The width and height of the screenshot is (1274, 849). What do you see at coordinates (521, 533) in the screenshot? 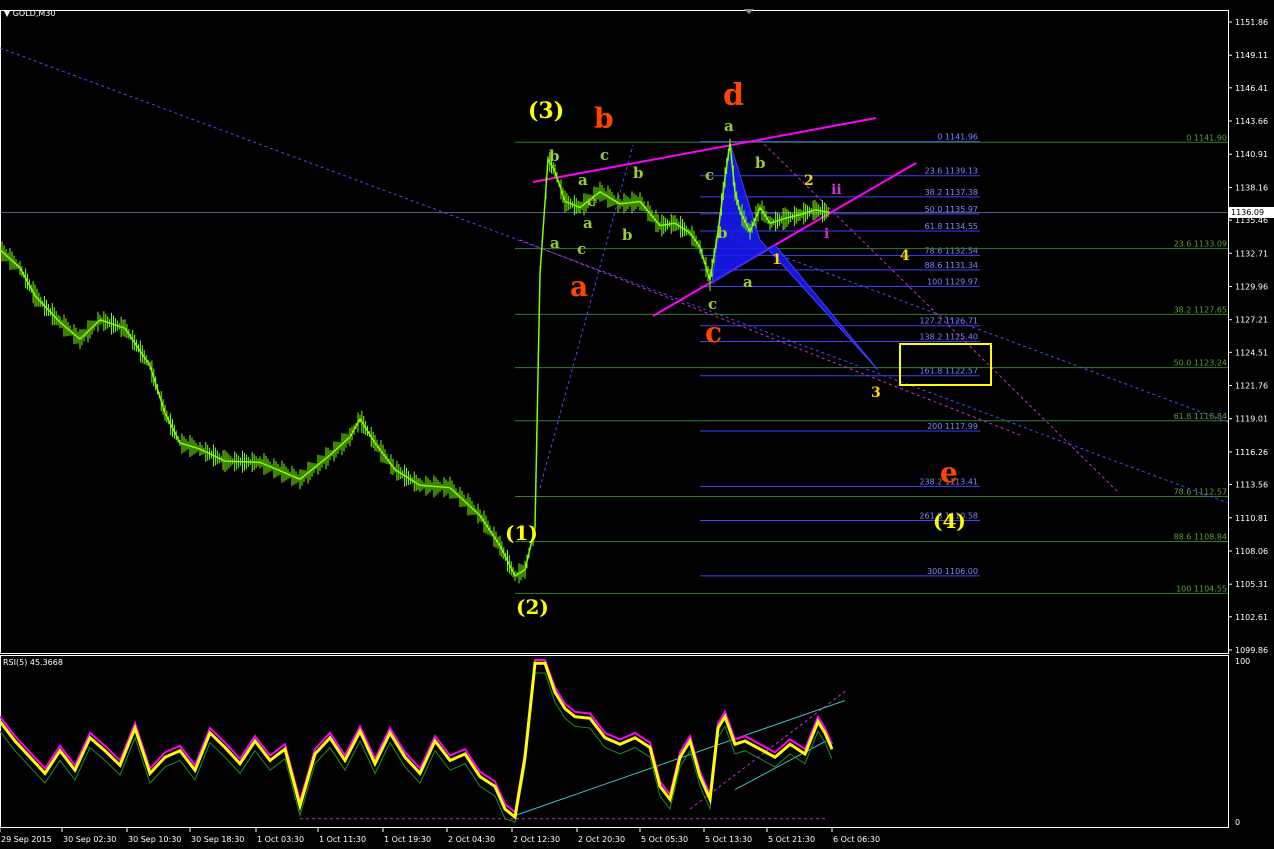
I see `wave-label: (1)` at bounding box center [521, 533].